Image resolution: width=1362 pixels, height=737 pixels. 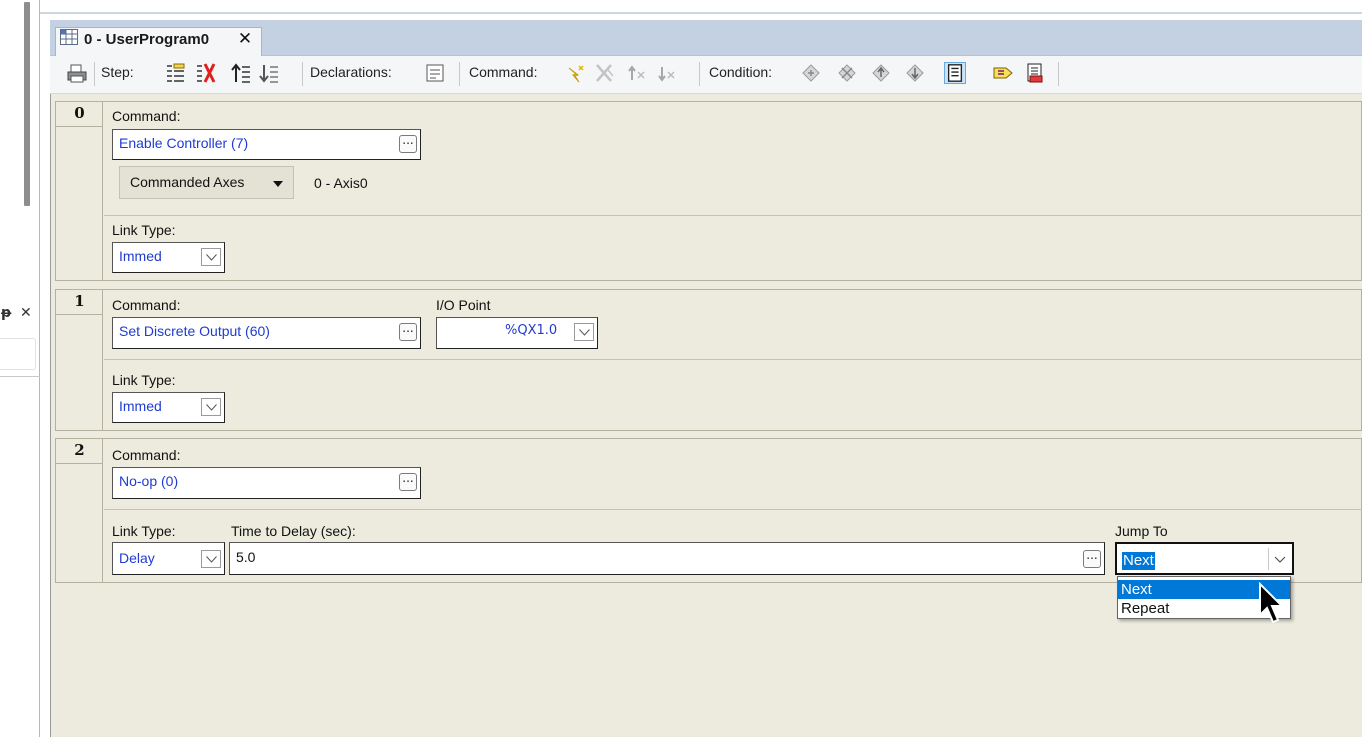 I want to click on declarations-icon, so click(x=435, y=73).